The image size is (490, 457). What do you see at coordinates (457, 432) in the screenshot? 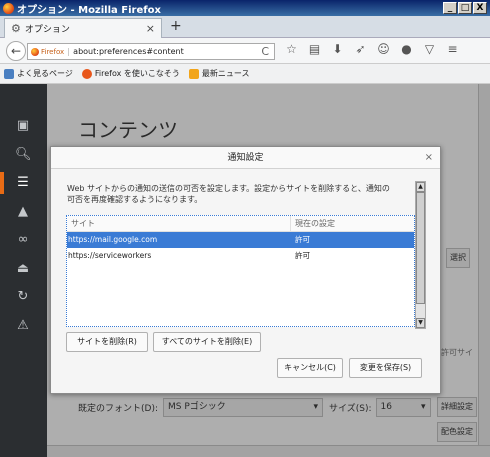
I see `colors-button: 配色設定` at bounding box center [457, 432].